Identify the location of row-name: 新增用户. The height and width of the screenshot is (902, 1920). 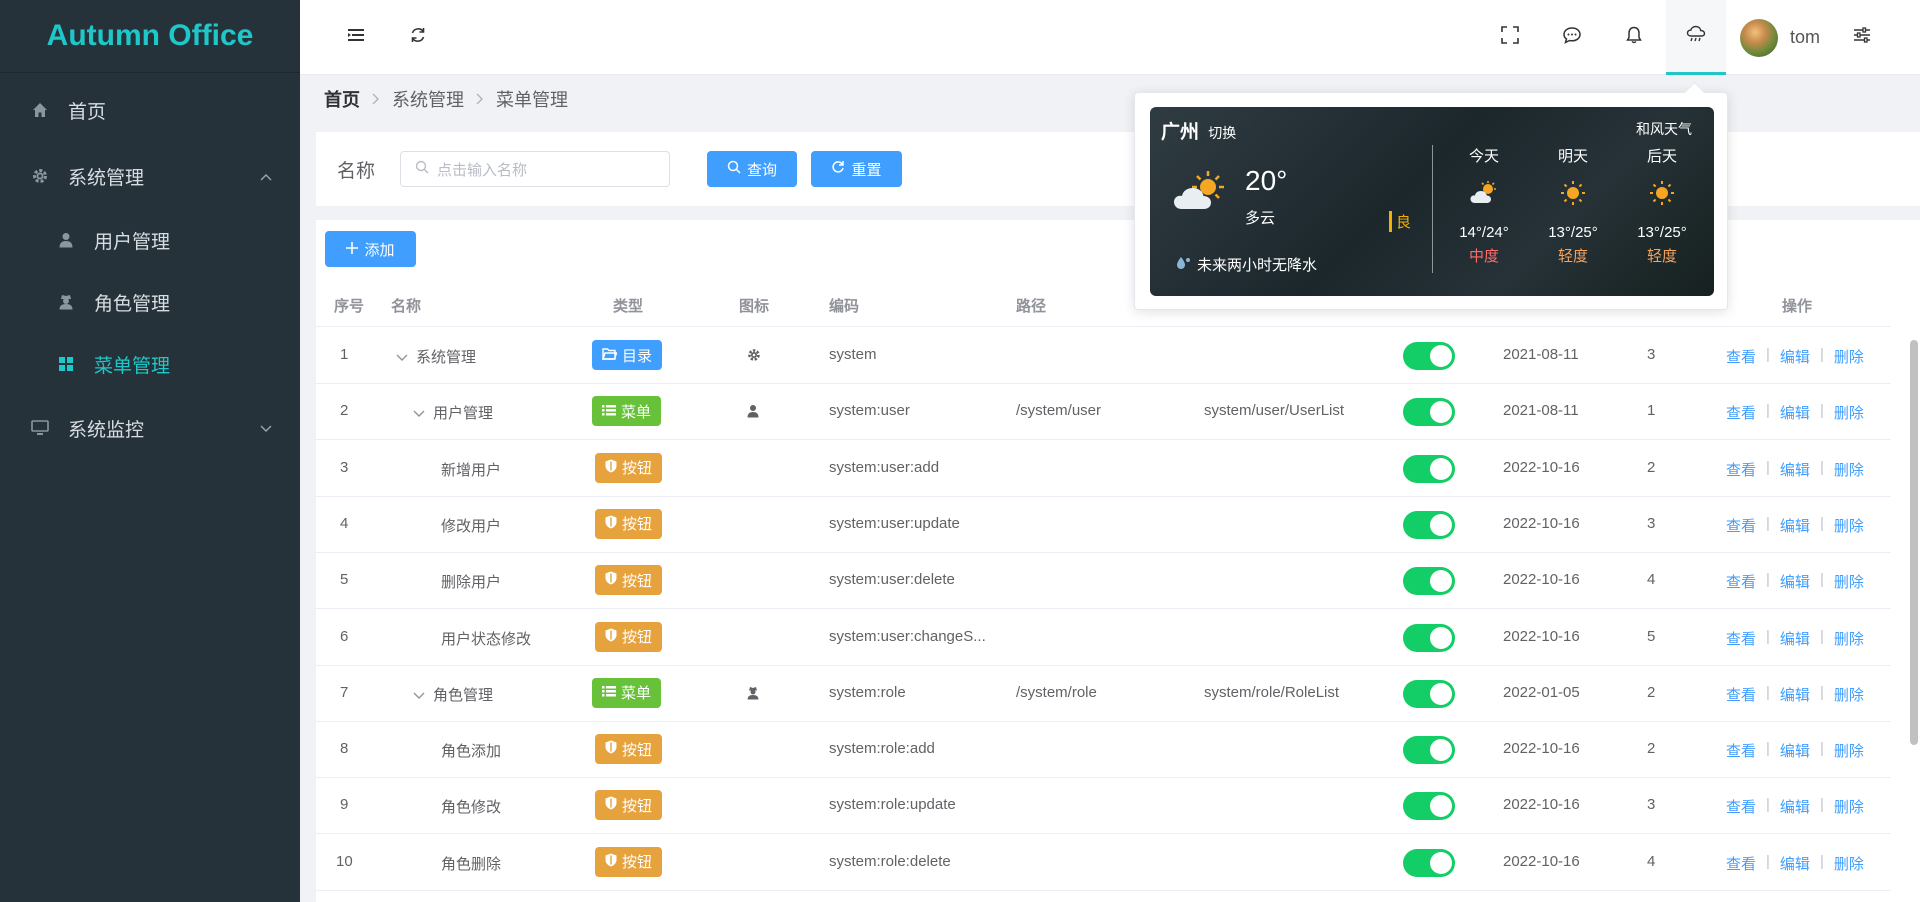
(471, 470).